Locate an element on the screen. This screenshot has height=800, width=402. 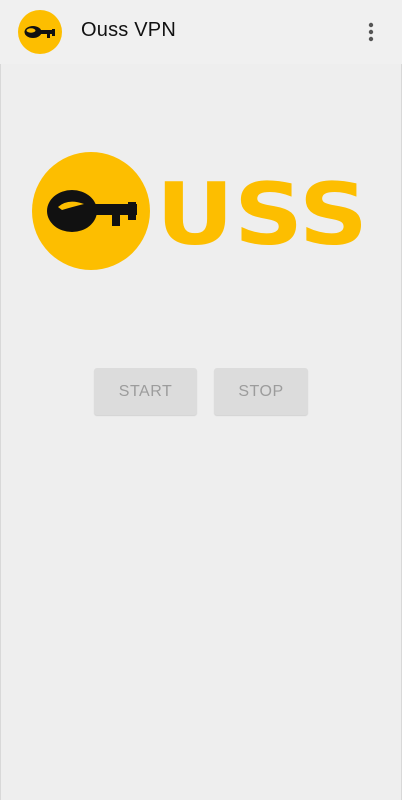
app-bar: Ouss VPN is located at coordinates (201, 32).